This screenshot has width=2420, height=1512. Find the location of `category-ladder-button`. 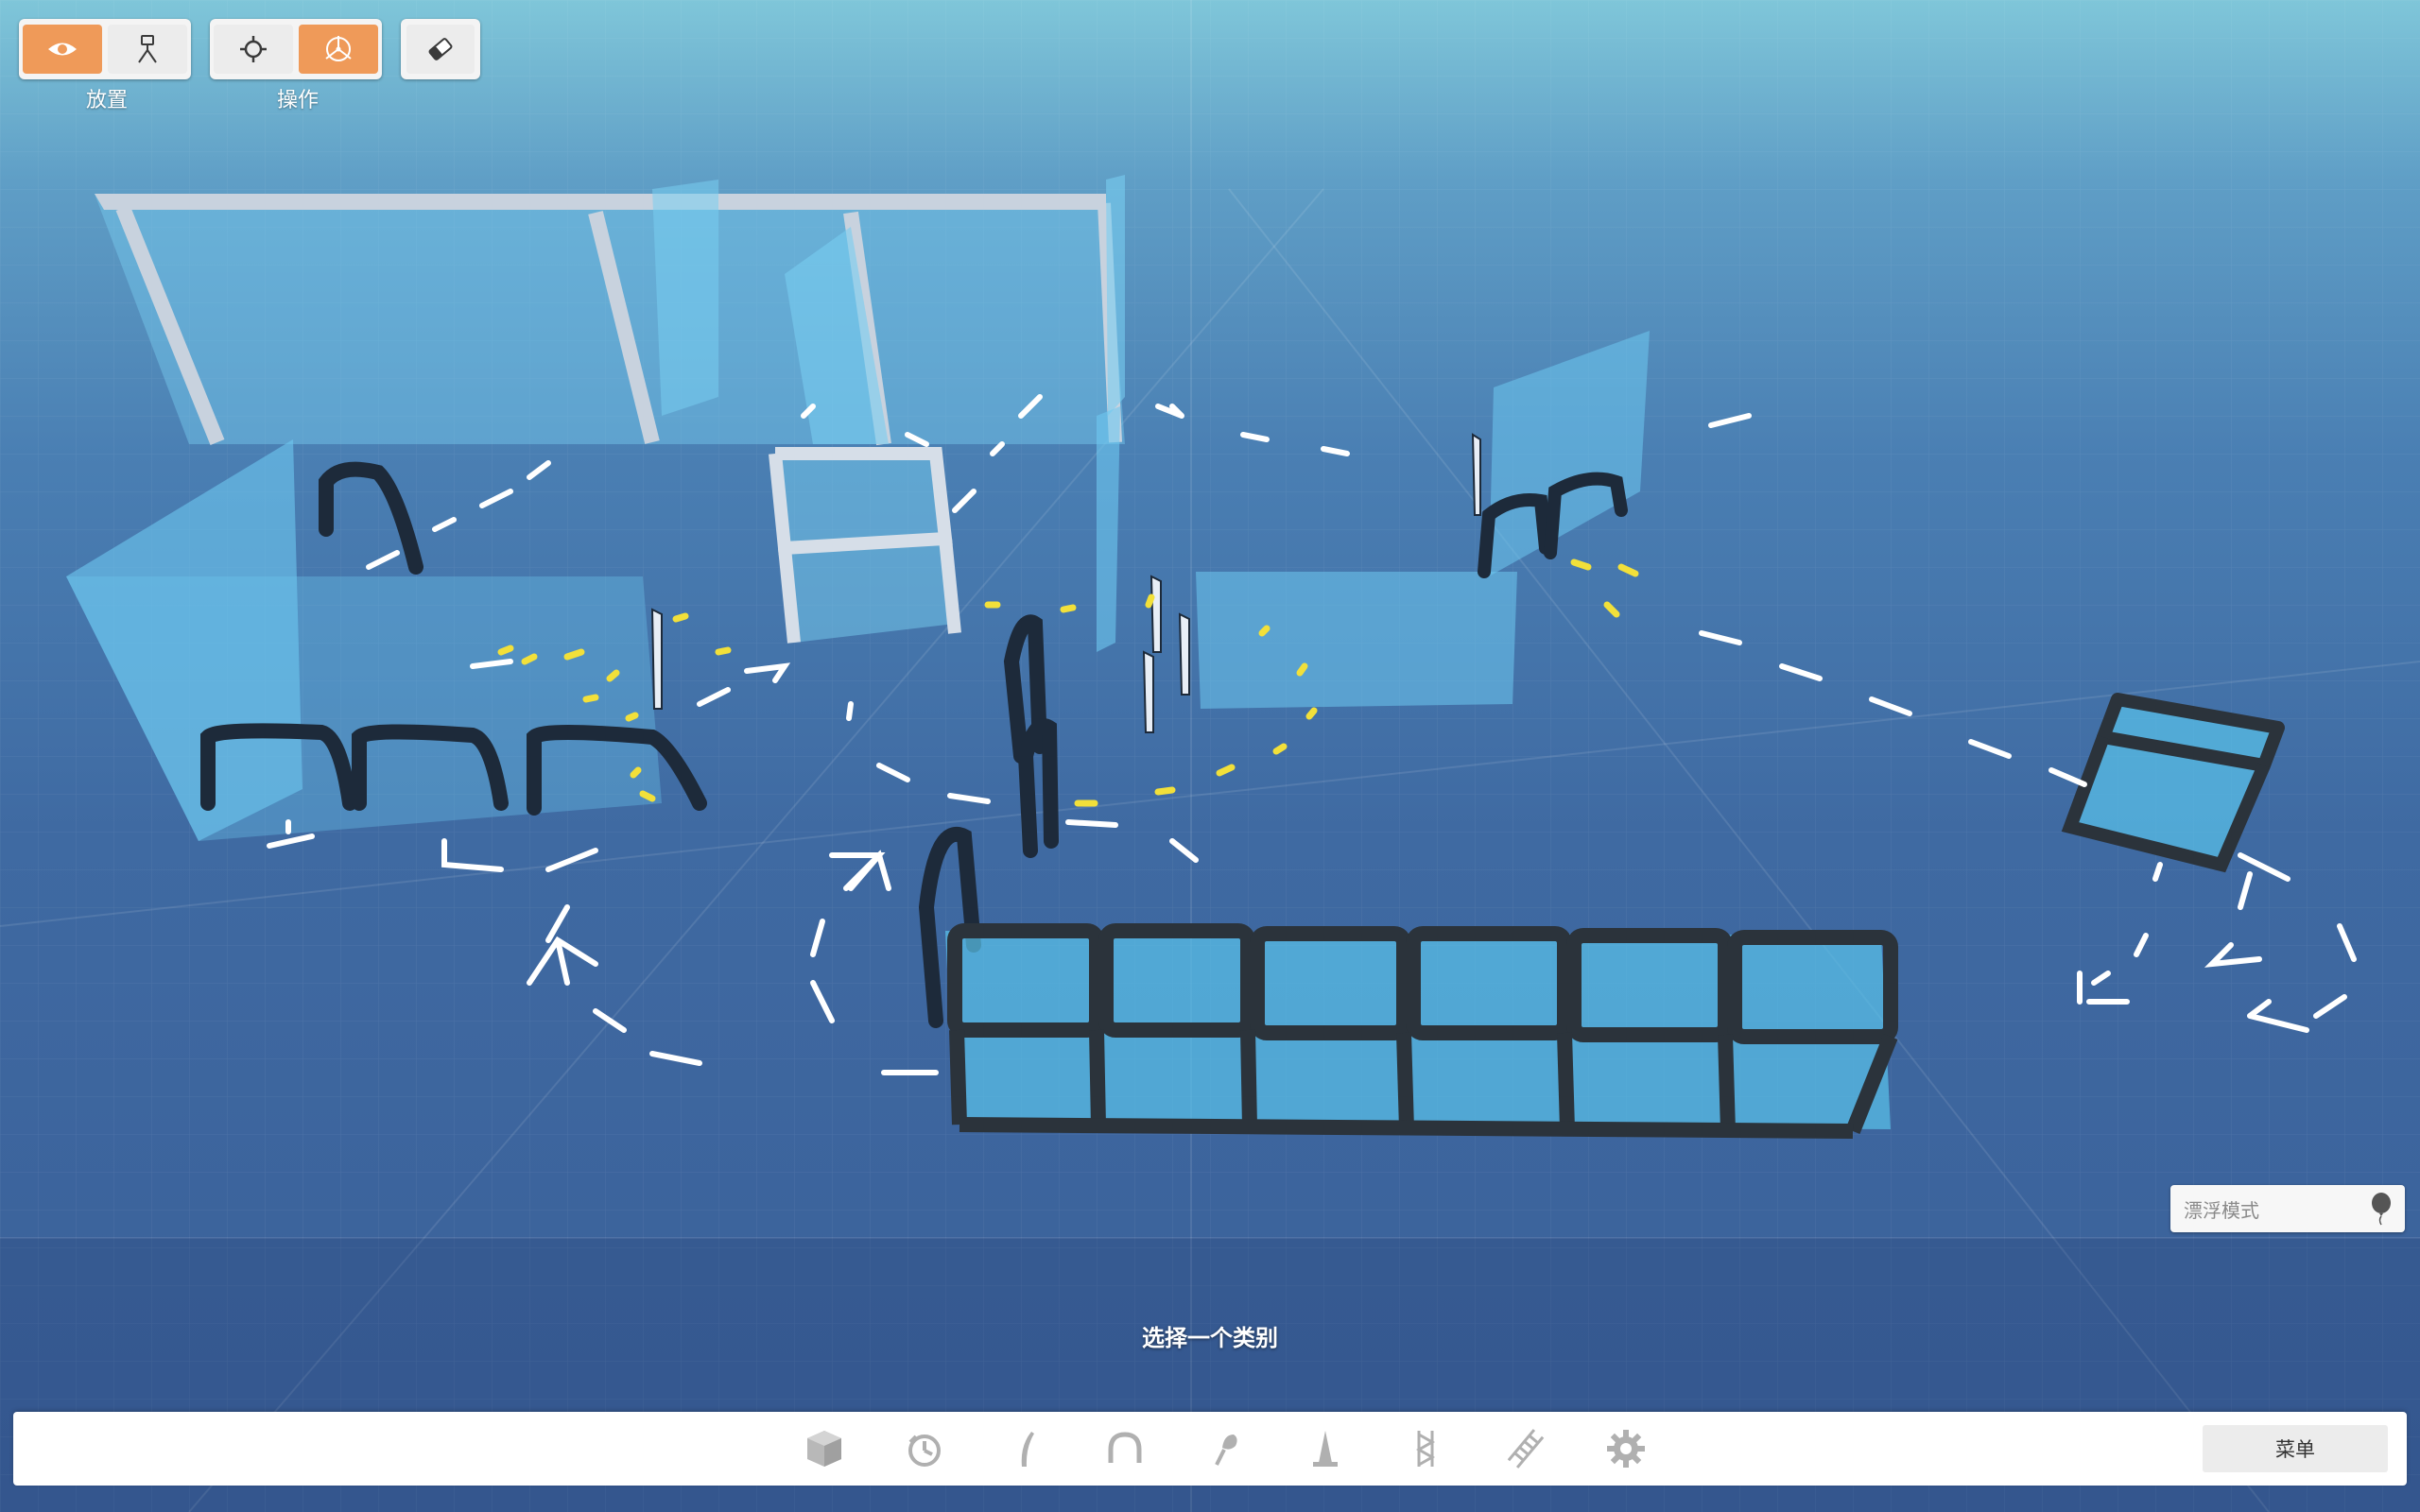

category-ladder-button is located at coordinates (1526, 1448).